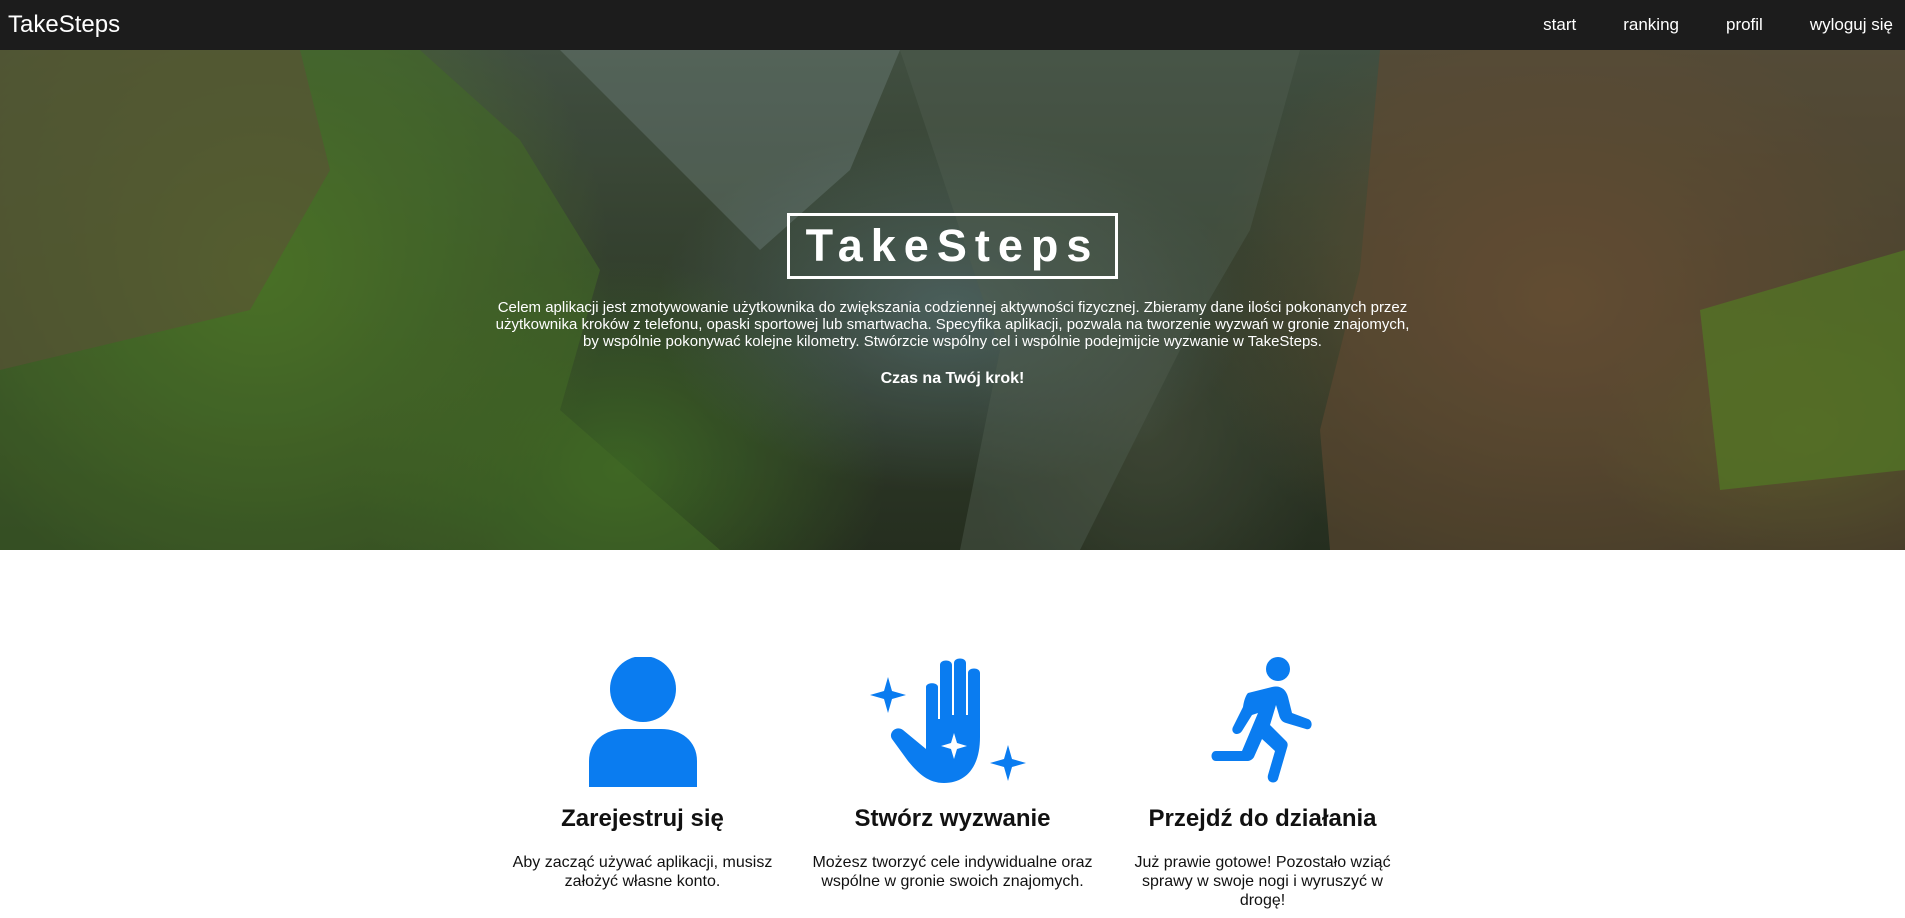 The image size is (1905, 918). I want to click on feature-title: Zarejestruj się, so click(642, 818).